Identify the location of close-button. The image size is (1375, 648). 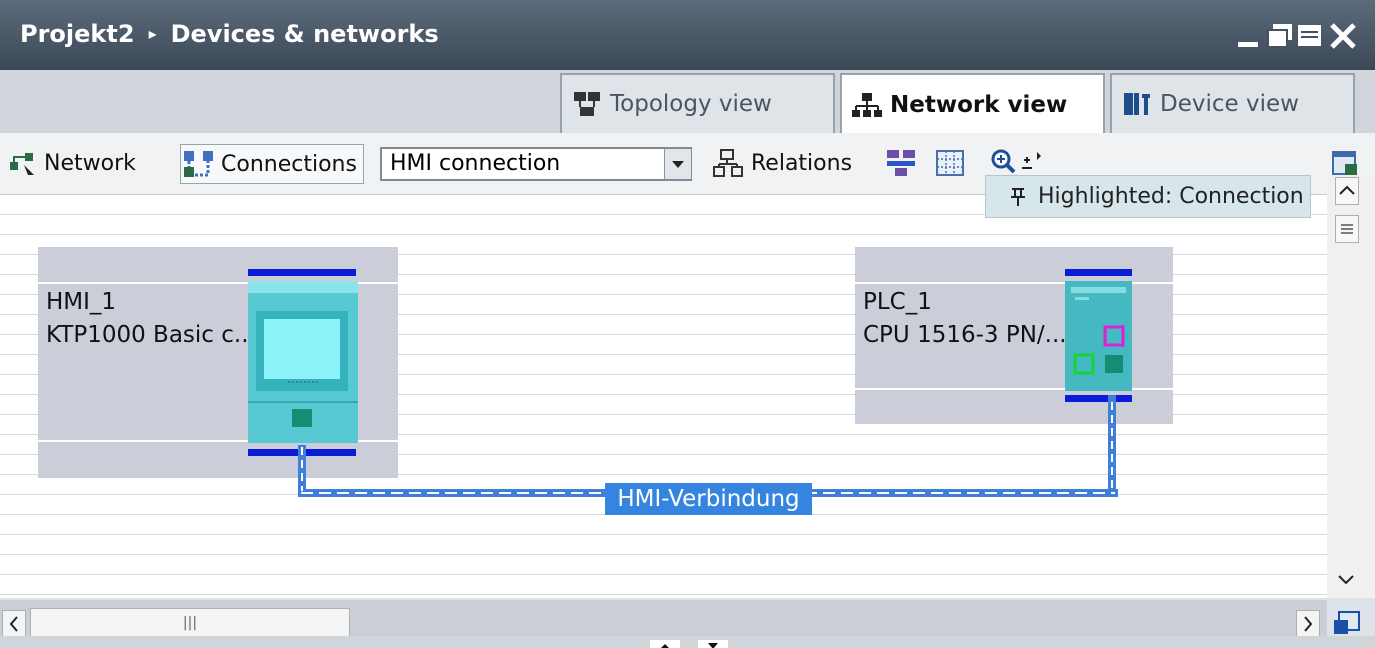
(1343, 35).